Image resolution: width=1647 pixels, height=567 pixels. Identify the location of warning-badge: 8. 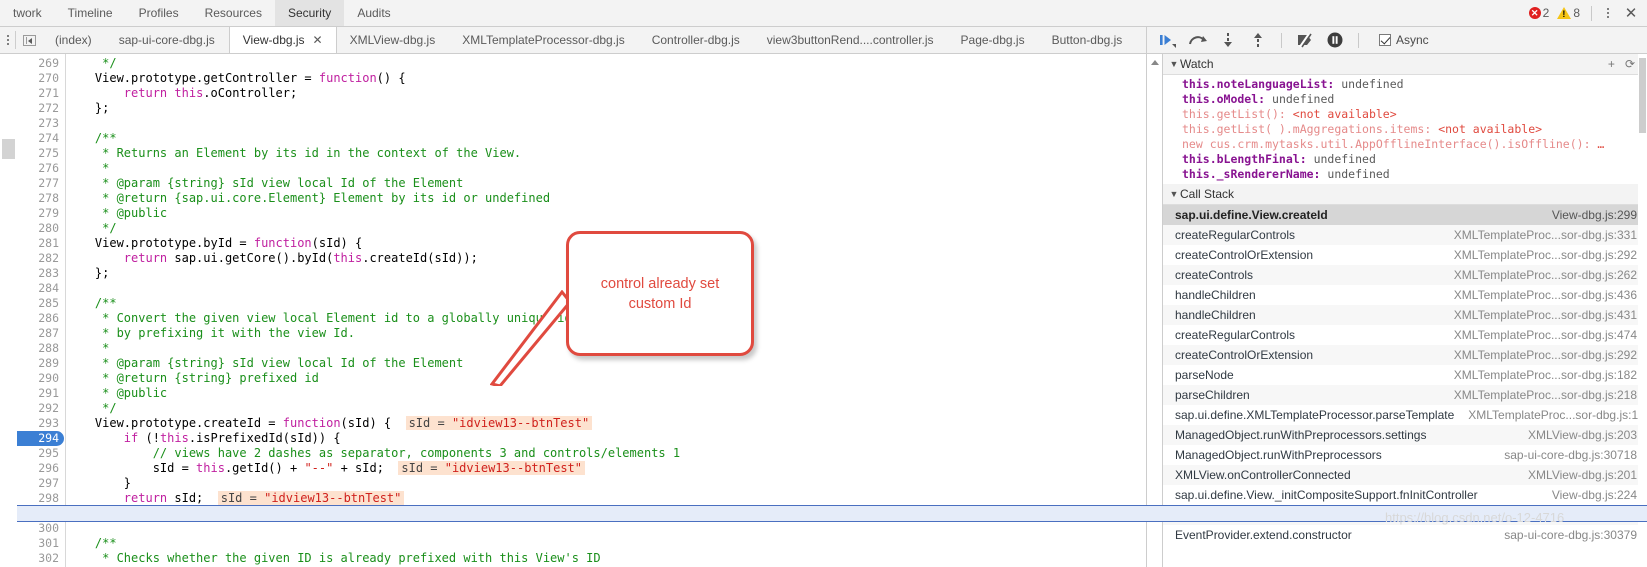
(1568, 13).